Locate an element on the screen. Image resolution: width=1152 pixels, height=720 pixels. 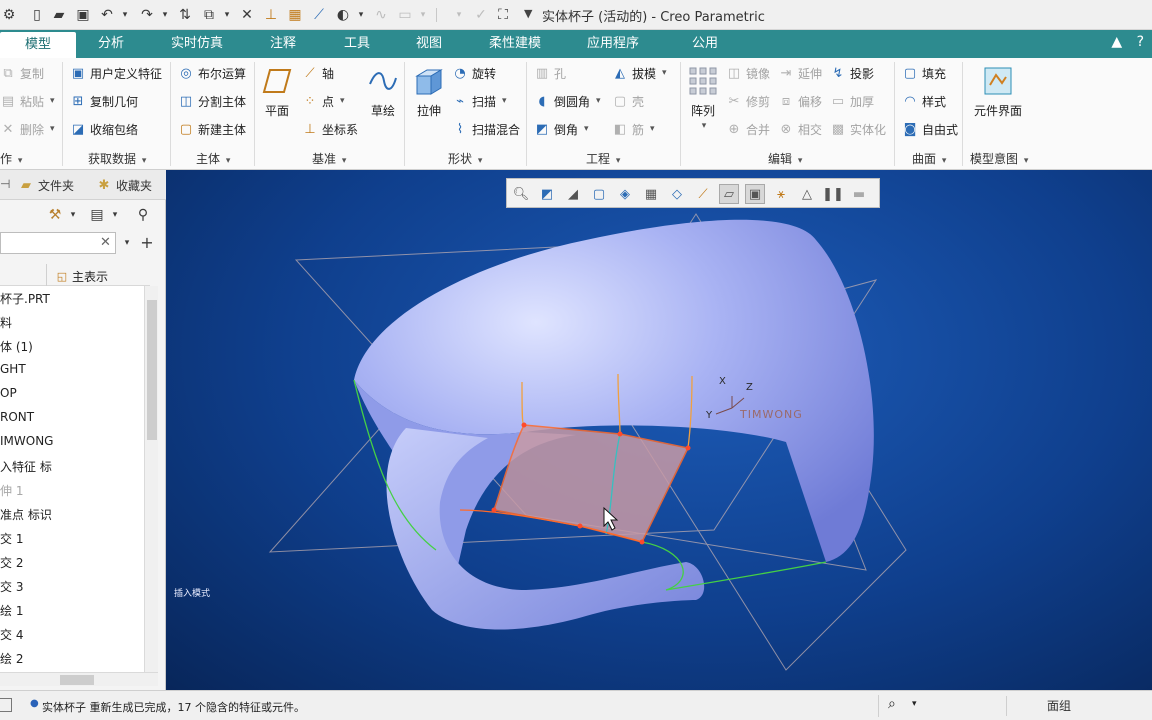
display-style-icon: ◇ is located at coordinates (677, 194).